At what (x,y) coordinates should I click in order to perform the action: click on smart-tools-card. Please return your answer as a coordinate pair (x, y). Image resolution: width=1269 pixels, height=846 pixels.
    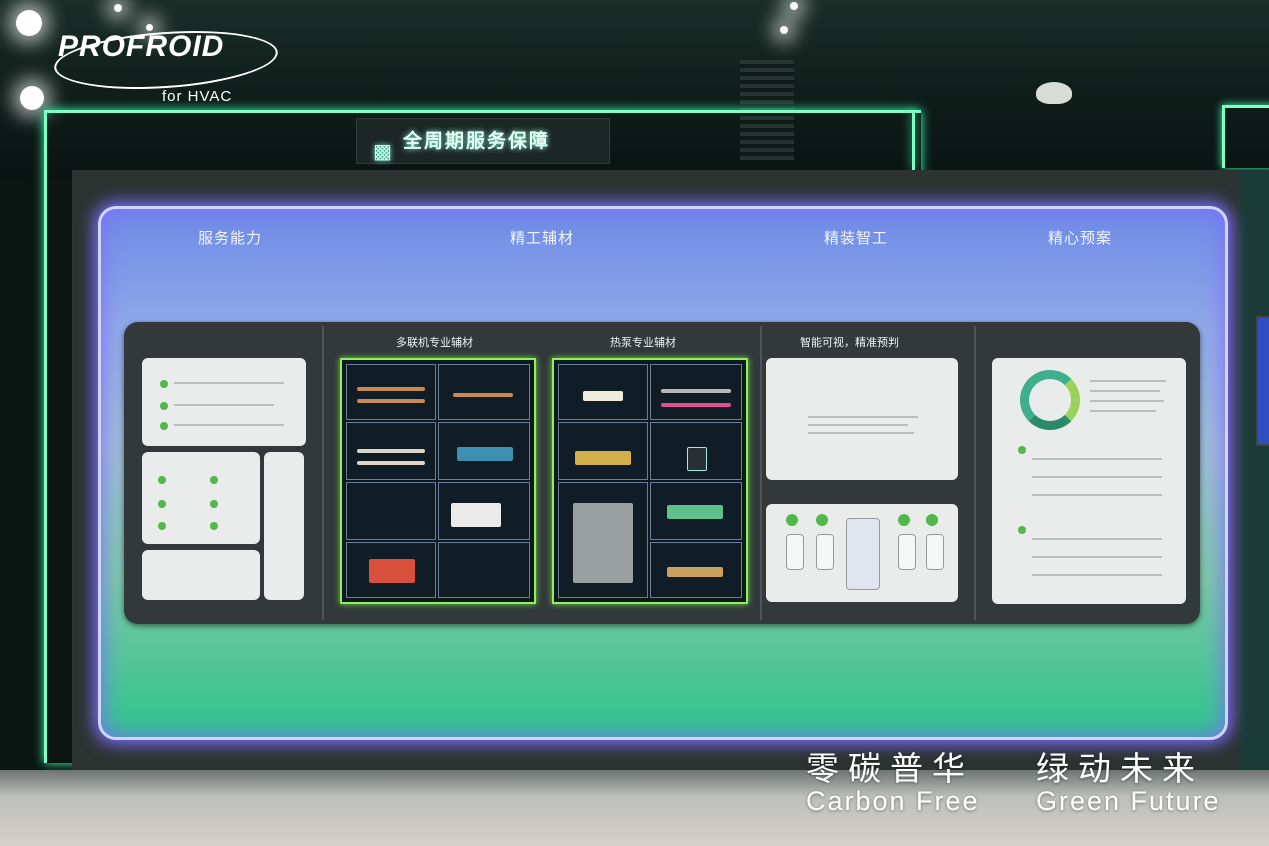
    Looking at the image, I should click on (862, 419).